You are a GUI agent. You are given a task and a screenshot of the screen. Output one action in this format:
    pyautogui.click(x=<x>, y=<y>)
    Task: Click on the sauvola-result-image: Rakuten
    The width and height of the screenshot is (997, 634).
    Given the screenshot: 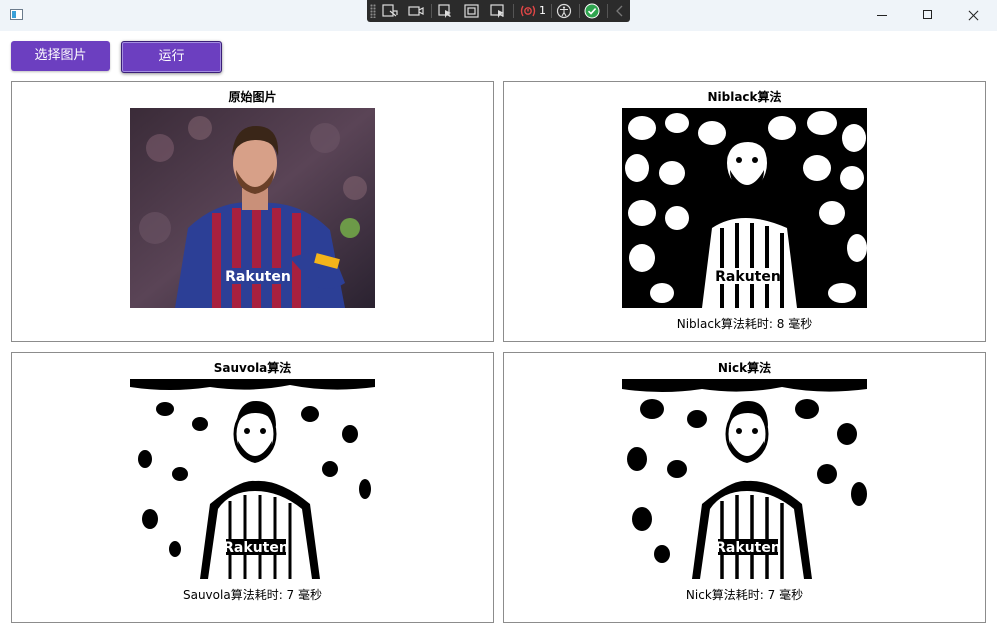 What is the action you would take?
    pyautogui.click(x=252, y=479)
    